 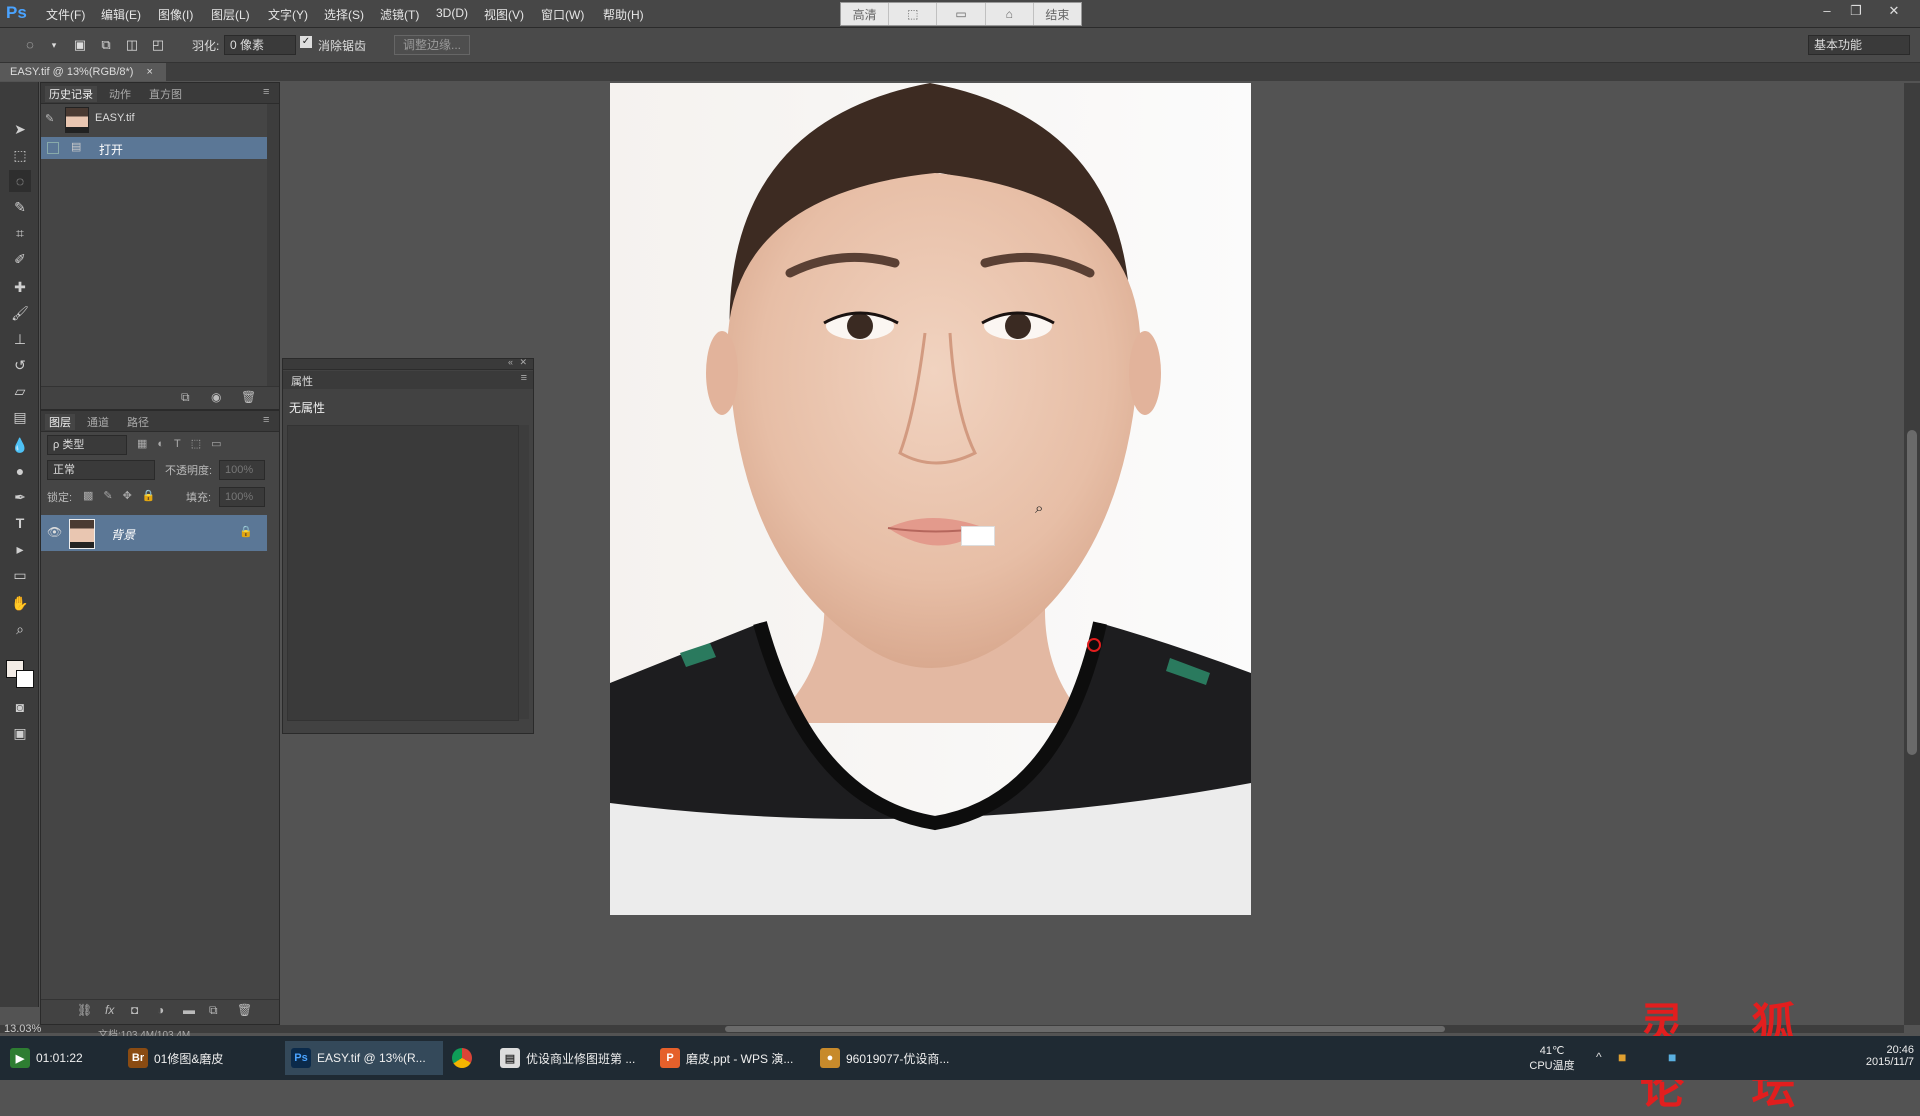 I want to click on taskbar-item-bridge: Br 01修图&磨皮, so click(x=175, y=1058).